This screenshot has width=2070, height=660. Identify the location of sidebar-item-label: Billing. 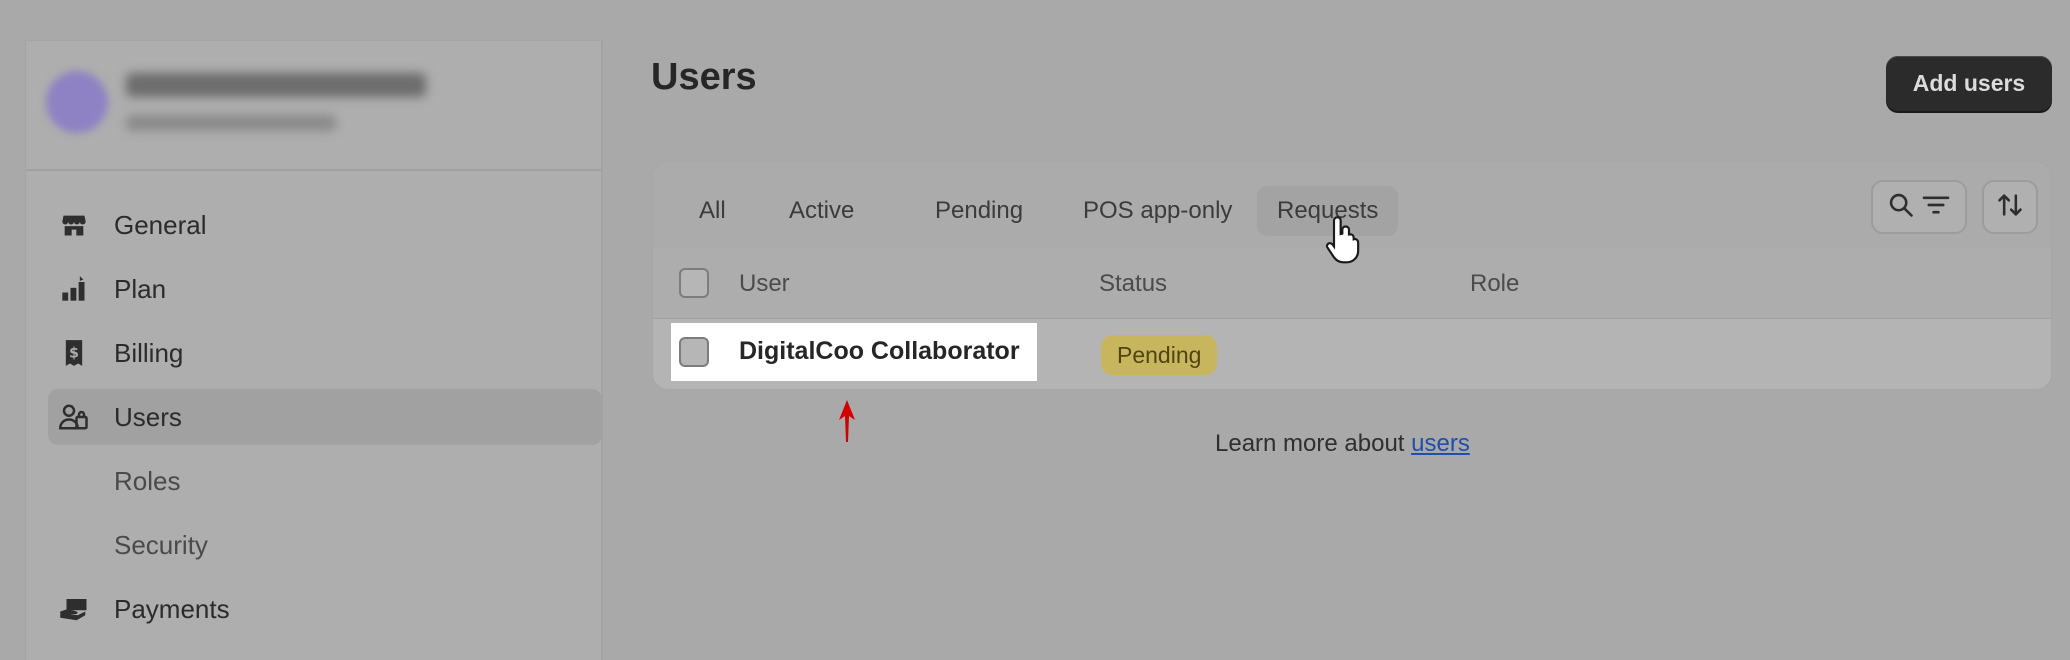
(149, 353).